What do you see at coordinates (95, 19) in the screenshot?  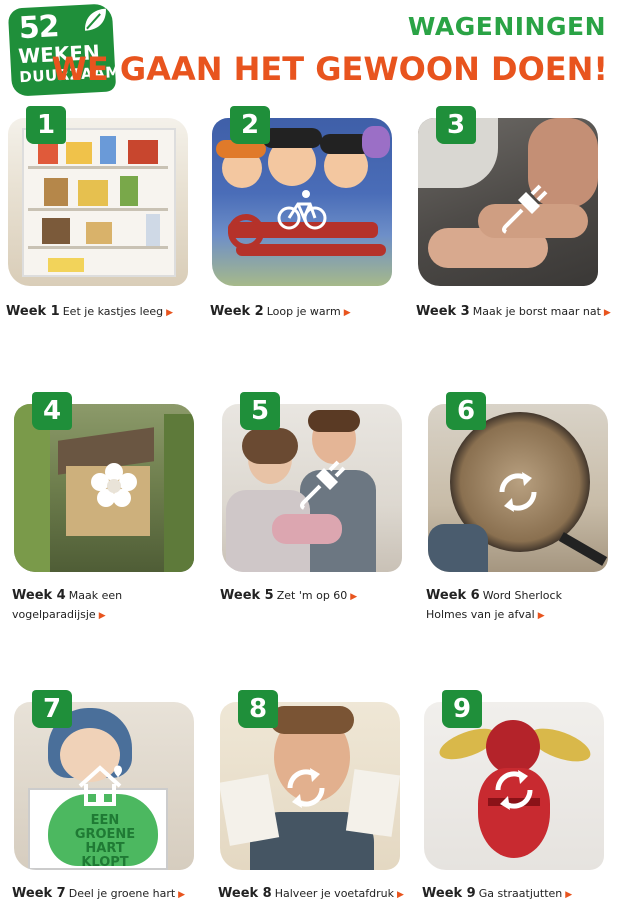 I see `leaf-icon` at bounding box center [95, 19].